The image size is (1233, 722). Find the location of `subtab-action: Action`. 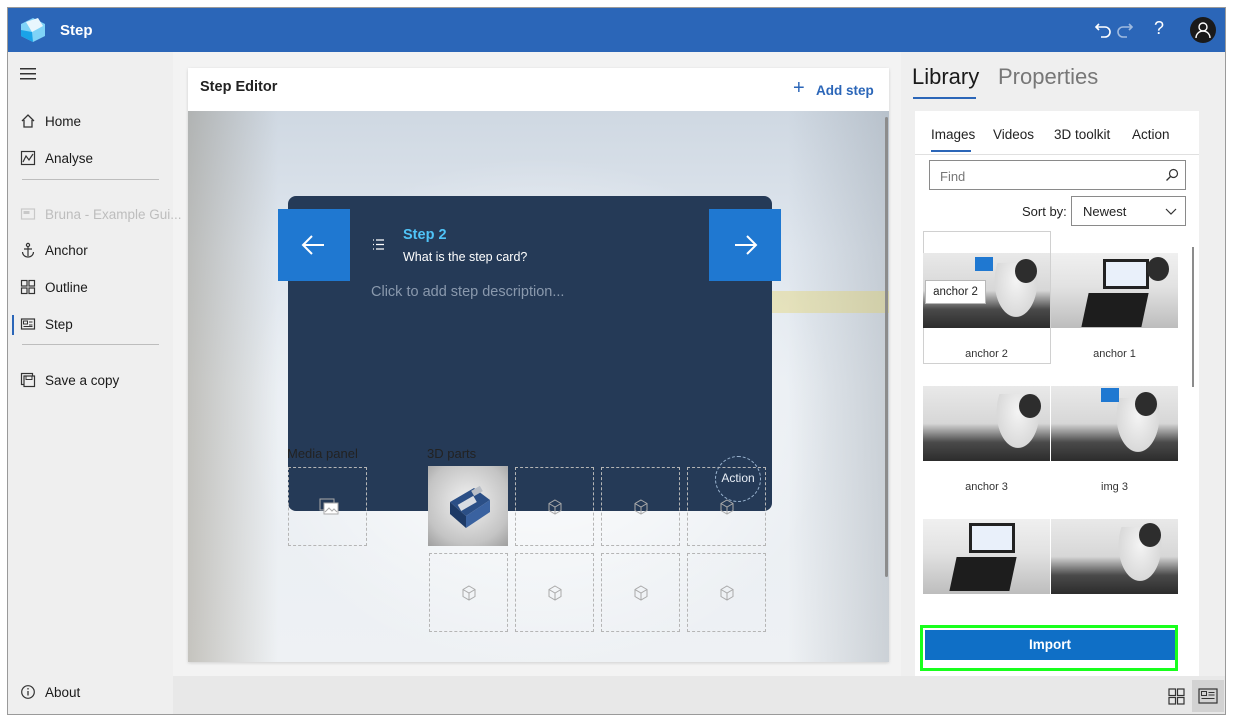

subtab-action: Action is located at coordinates (1151, 134).